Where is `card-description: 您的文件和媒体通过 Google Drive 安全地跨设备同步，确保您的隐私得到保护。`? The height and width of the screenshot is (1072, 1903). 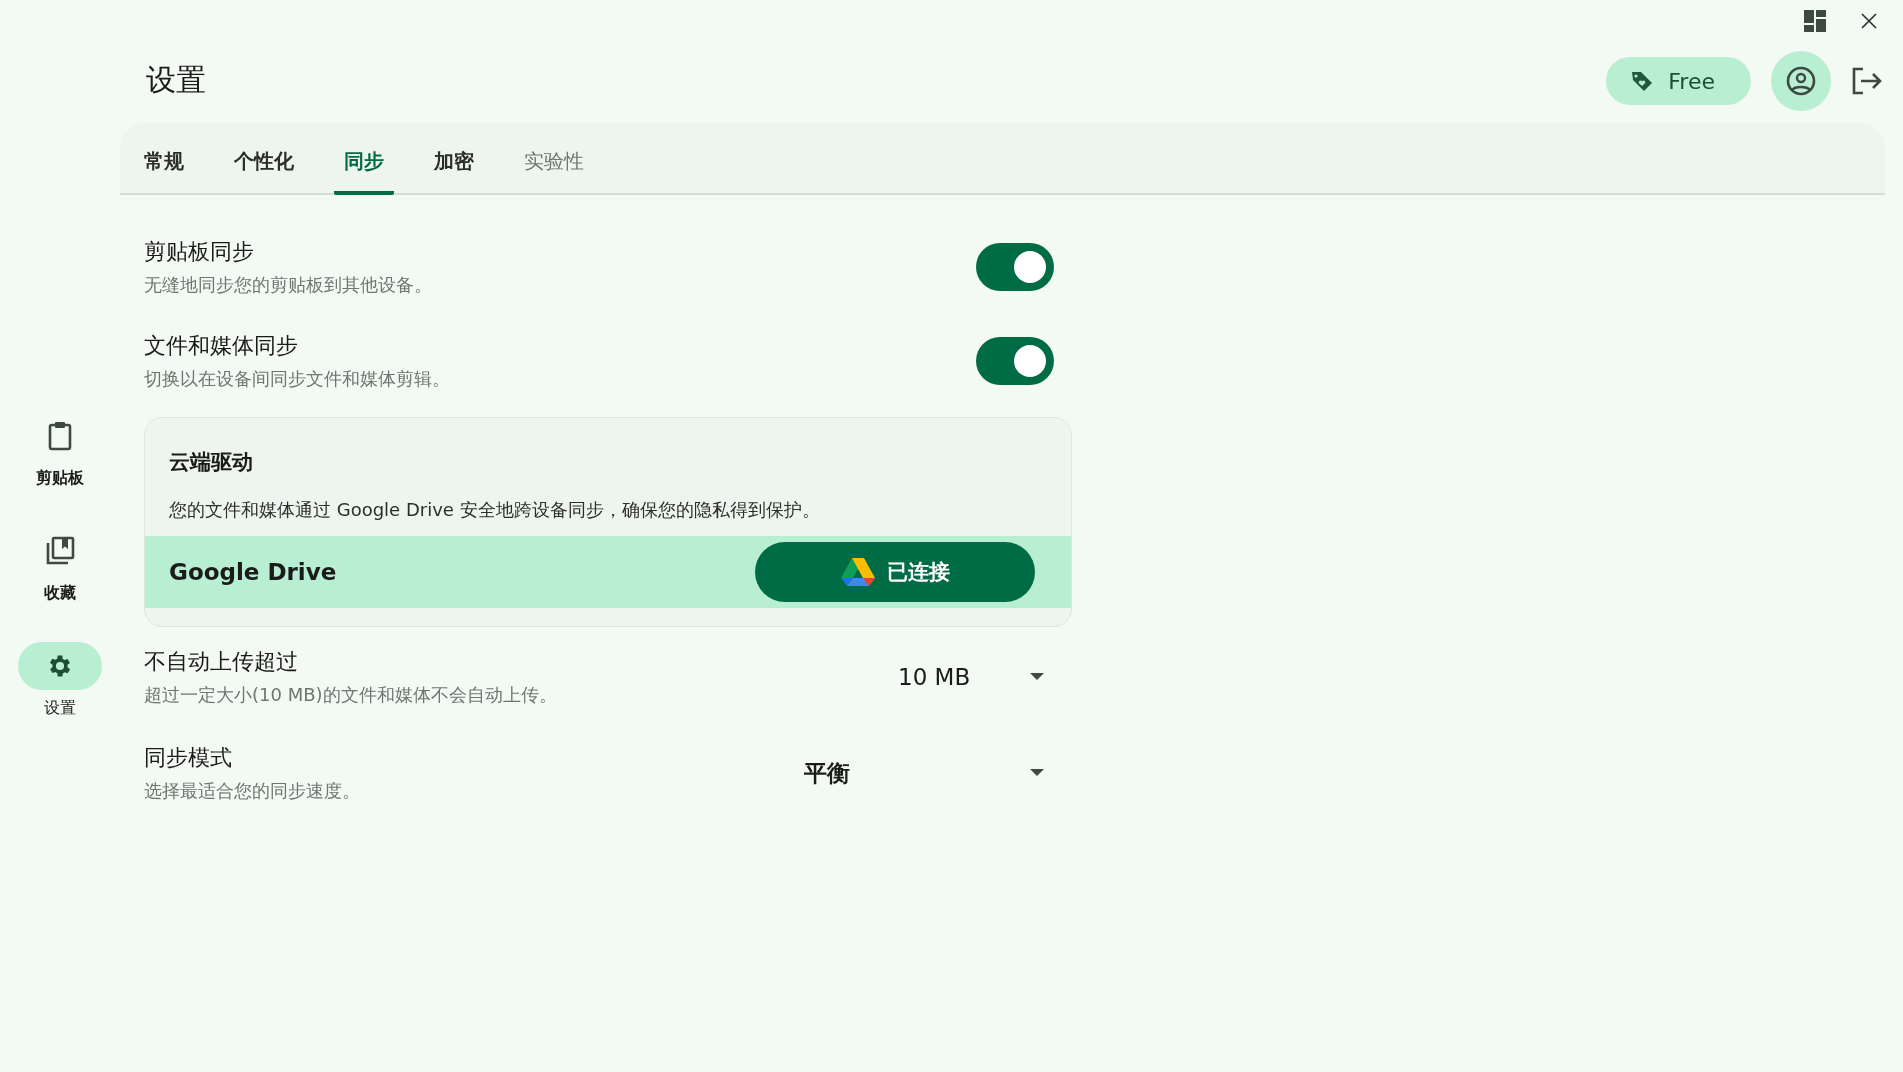
card-description: 您的文件和媒体通过 Google Drive 安全地跨设备同步，确保您的隐私得到保护。 is located at coordinates (494, 510).